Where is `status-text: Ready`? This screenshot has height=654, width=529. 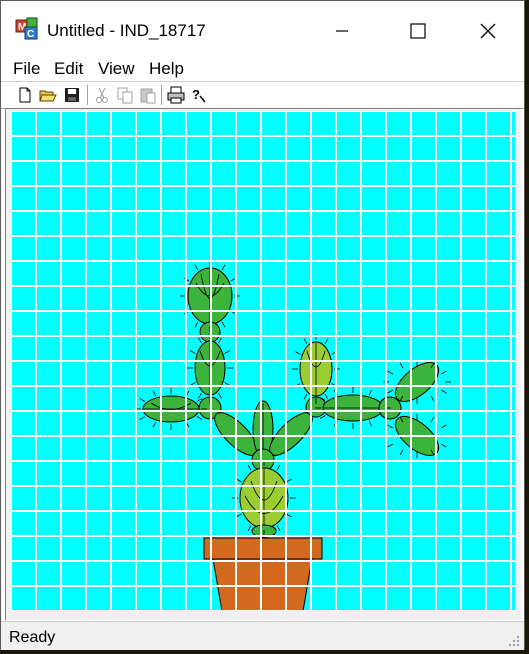 status-text: Ready is located at coordinates (32, 637).